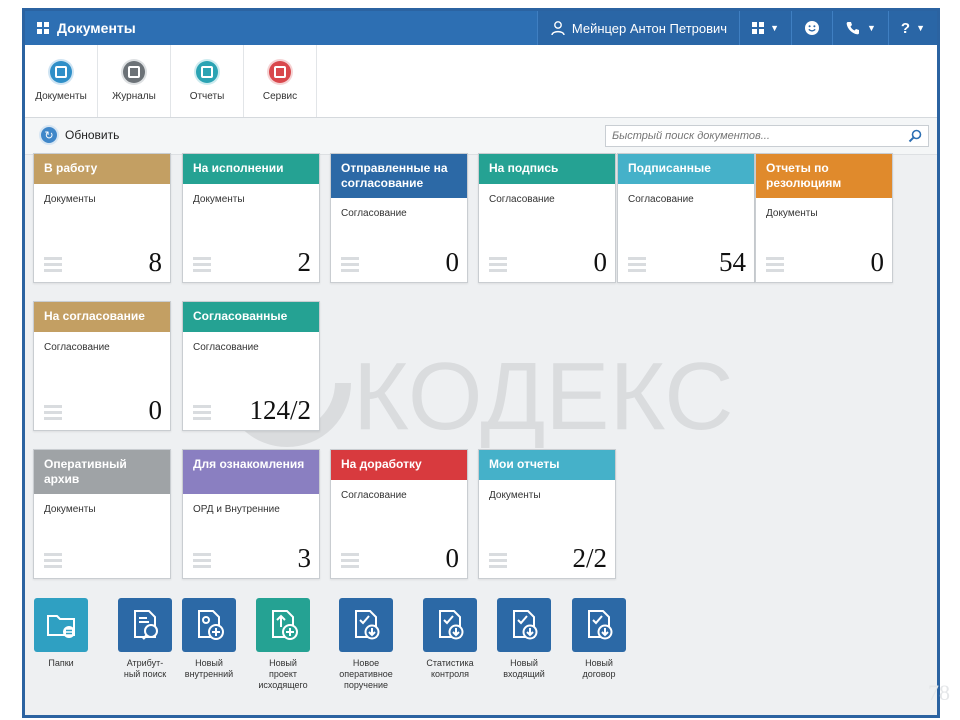  I want to click on user-icon, so click(558, 28).